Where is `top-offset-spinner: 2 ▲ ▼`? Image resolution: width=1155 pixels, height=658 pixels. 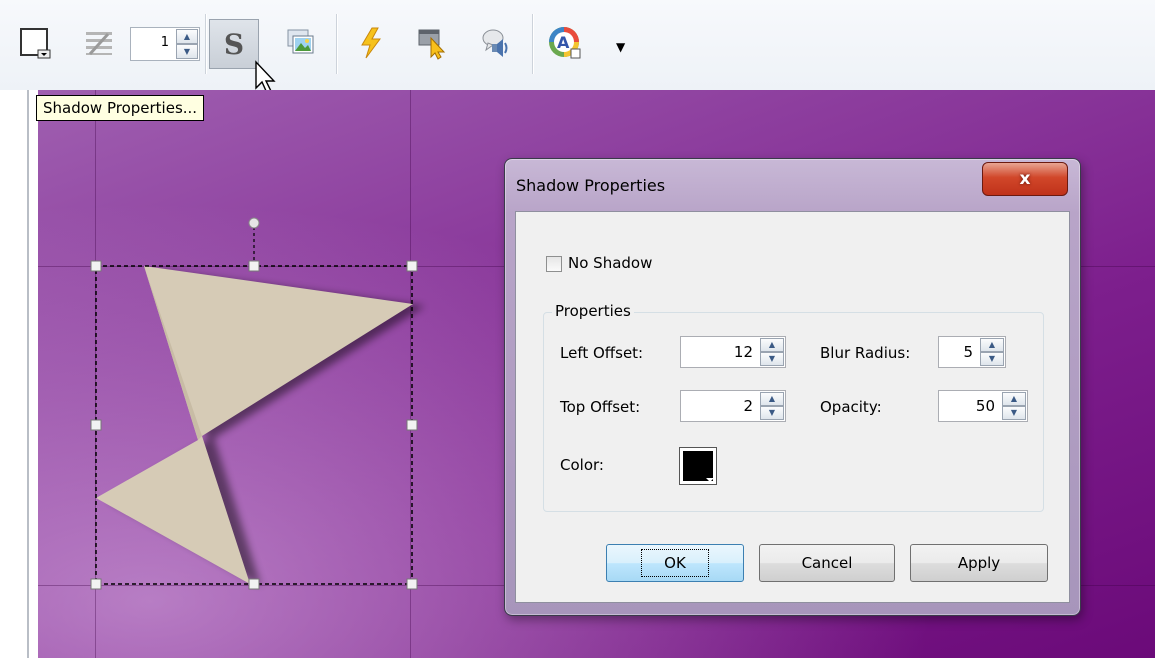
top-offset-spinner: 2 ▲ ▼ is located at coordinates (733, 406).